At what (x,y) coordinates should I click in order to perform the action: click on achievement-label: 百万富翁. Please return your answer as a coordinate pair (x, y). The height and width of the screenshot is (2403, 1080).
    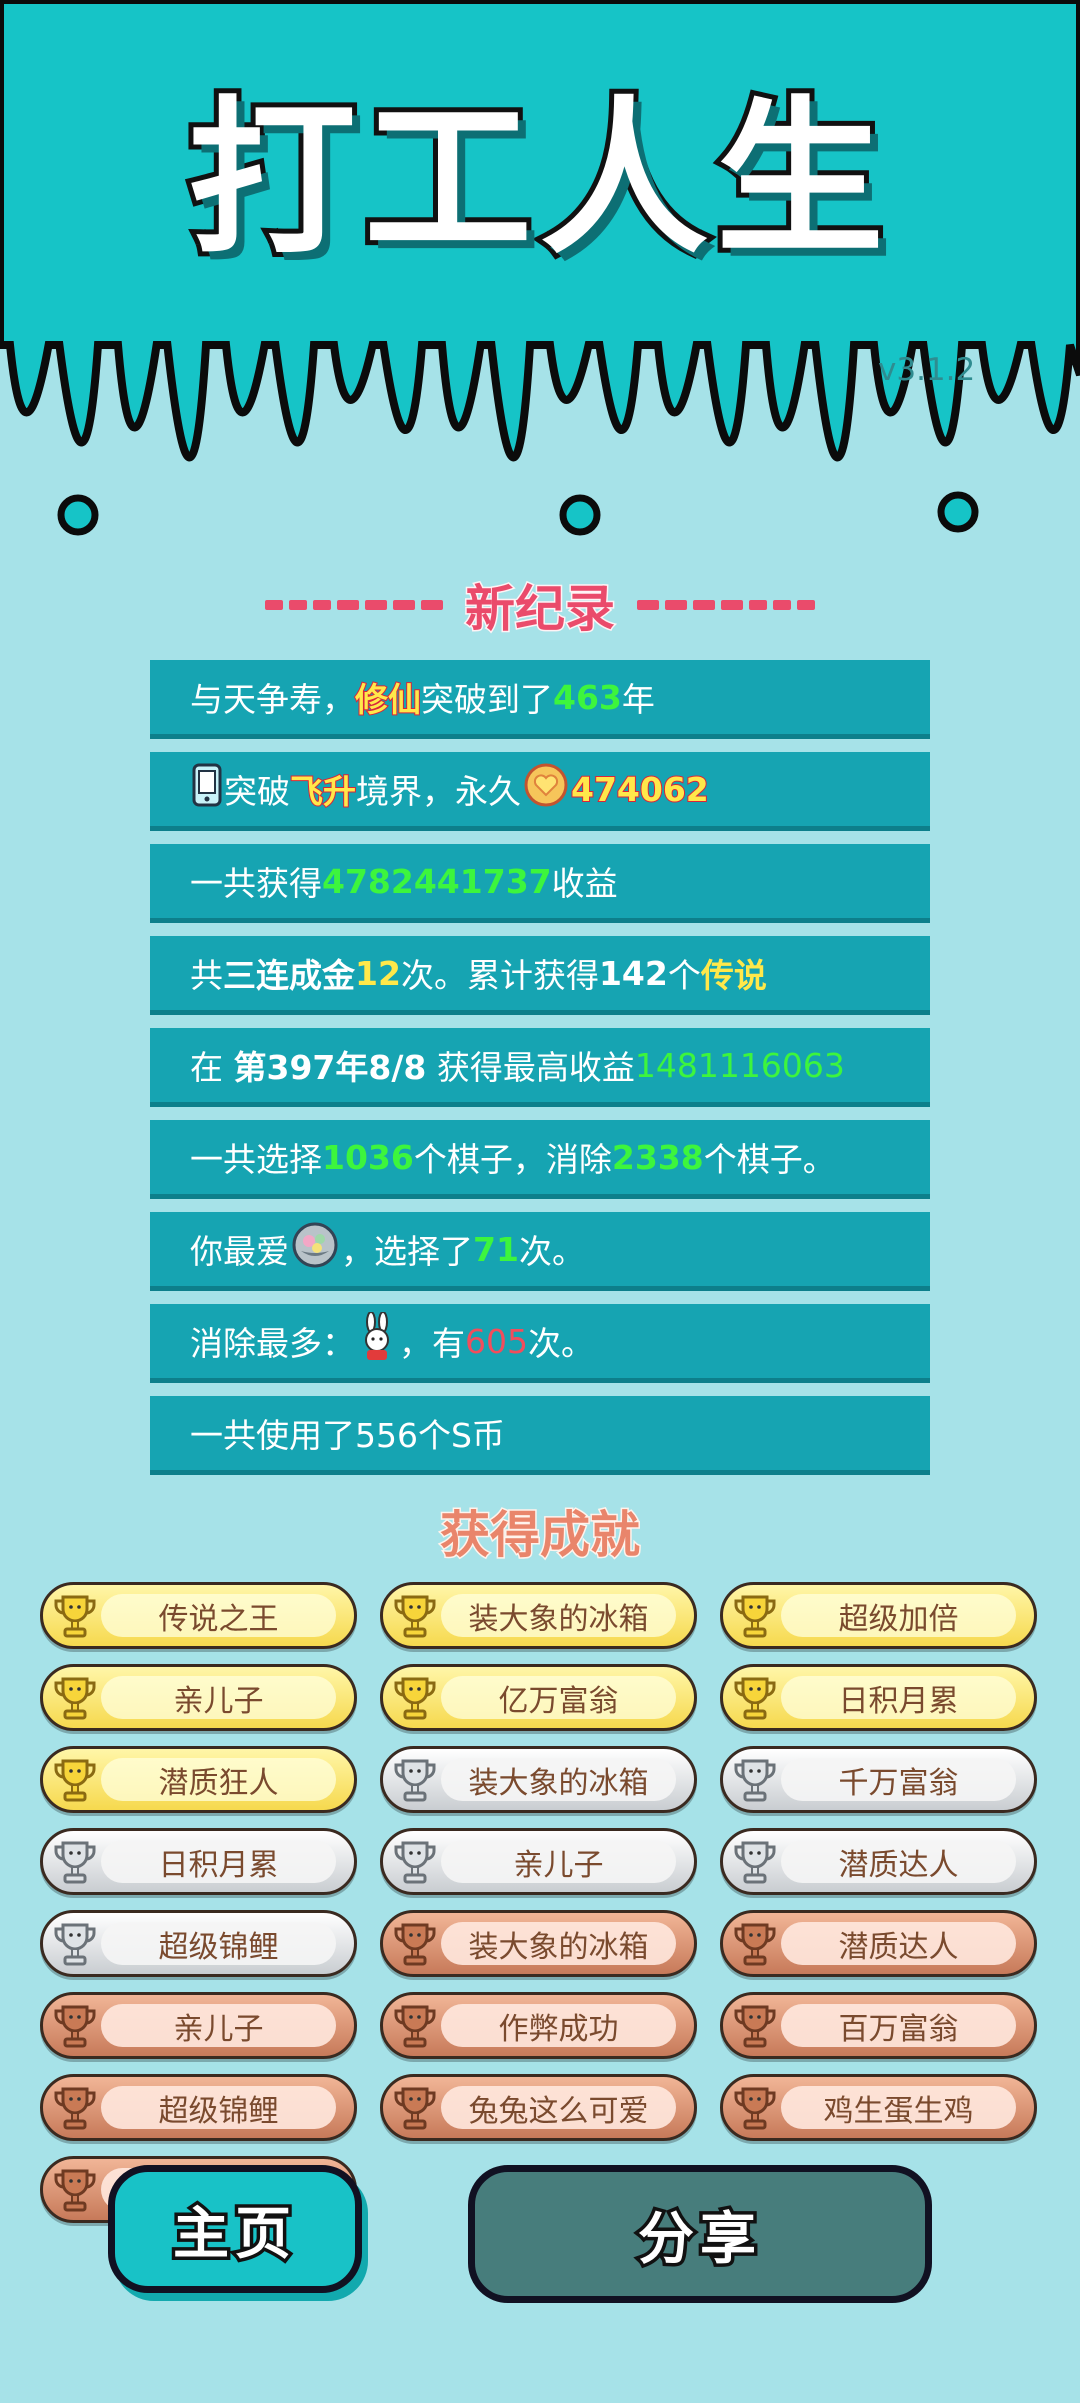
    Looking at the image, I should click on (898, 2025).